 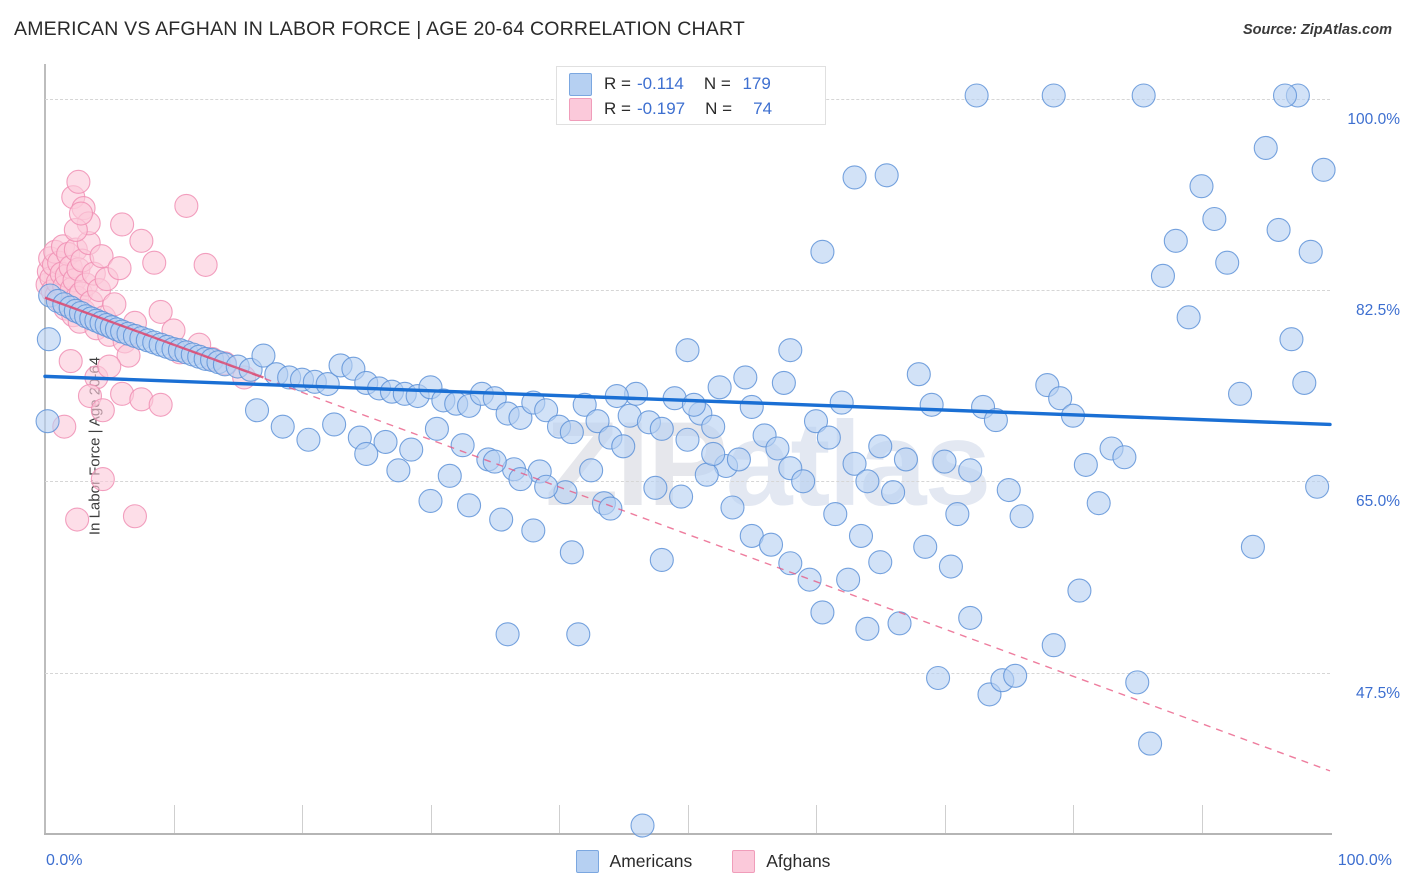 What do you see at coordinates (661, 108) in the screenshot?
I see `legend-r-value-afghans: -0.197` at bounding box center [661, 108].